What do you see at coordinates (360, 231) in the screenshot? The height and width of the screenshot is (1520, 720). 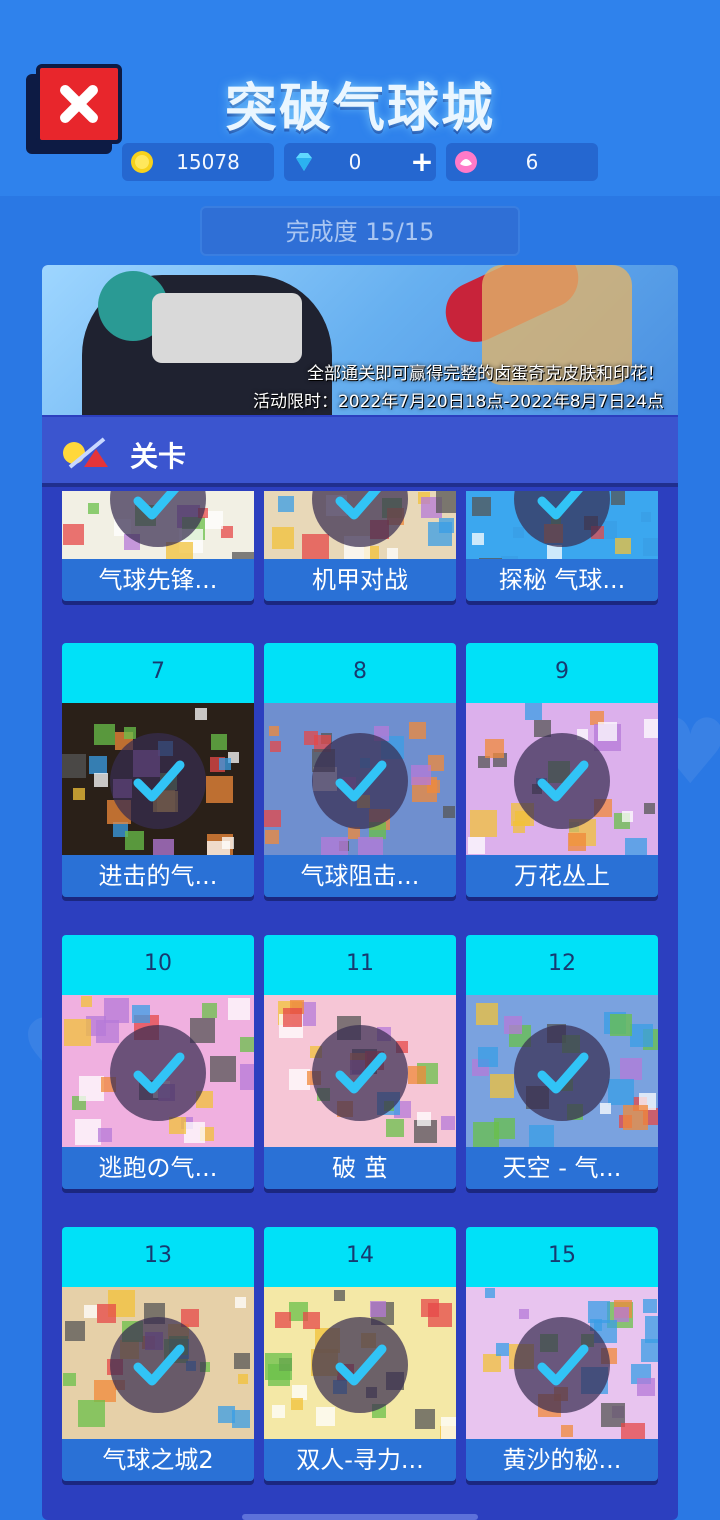 I see `completion-badge: 完成度 15/15` at bounding box center [360, 231].